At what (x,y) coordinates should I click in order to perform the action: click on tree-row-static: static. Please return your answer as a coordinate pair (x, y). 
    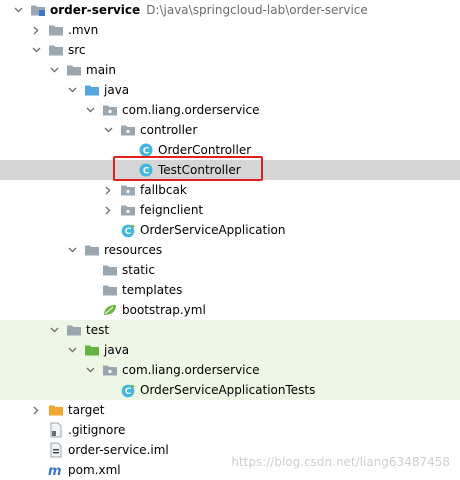
    Looking at the image, I should click on (230, 270).